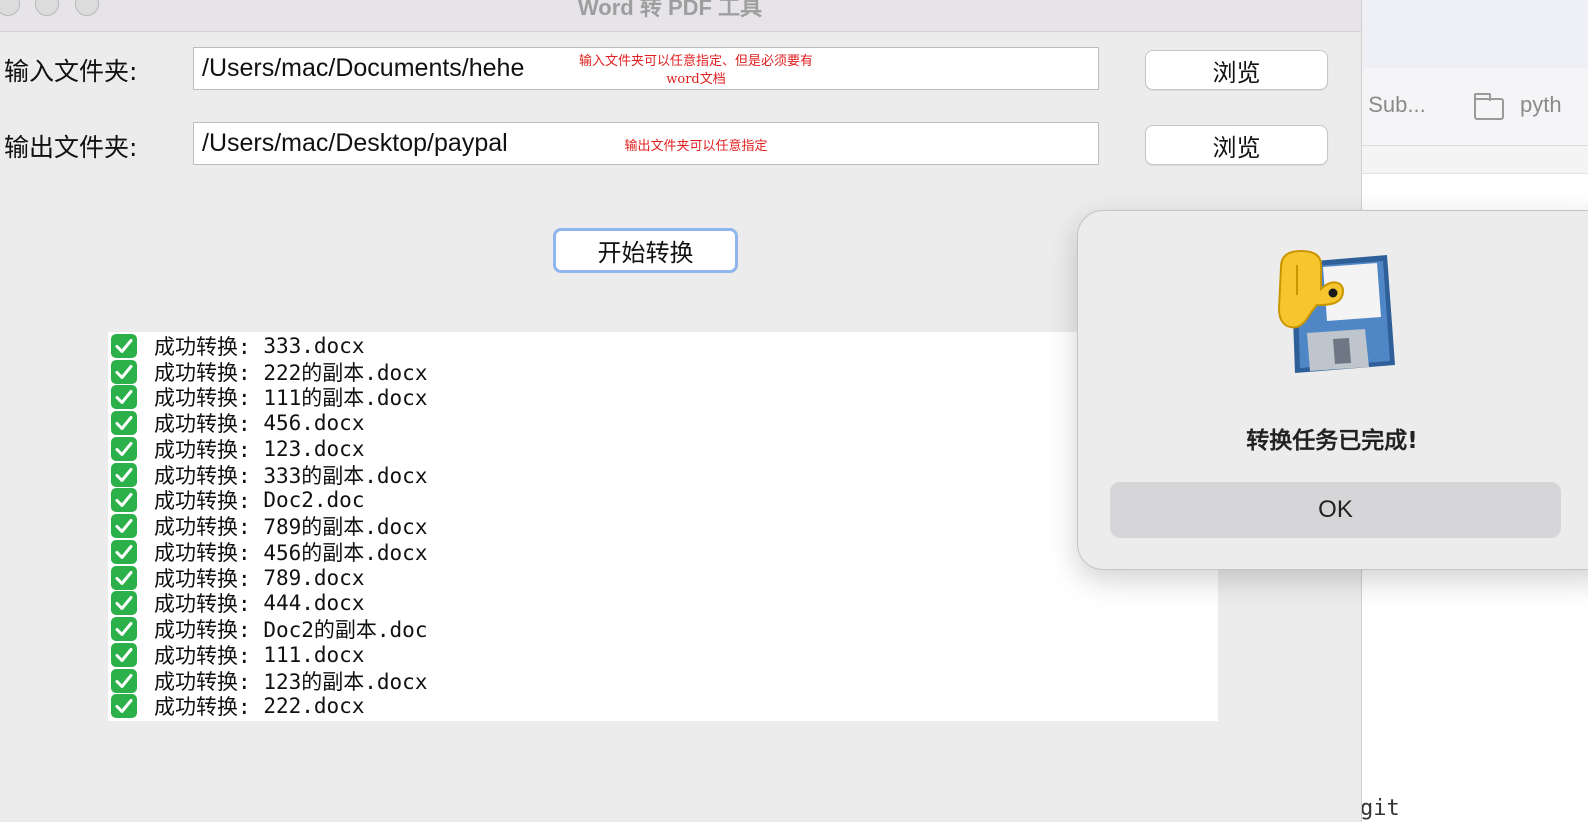 The width and height of the screenshot is (1588, 822). Describe the element at coordinates (663, 629) in the screenshot. I see `log-row: 成功转换: Doc2的副本.doc` at that location.